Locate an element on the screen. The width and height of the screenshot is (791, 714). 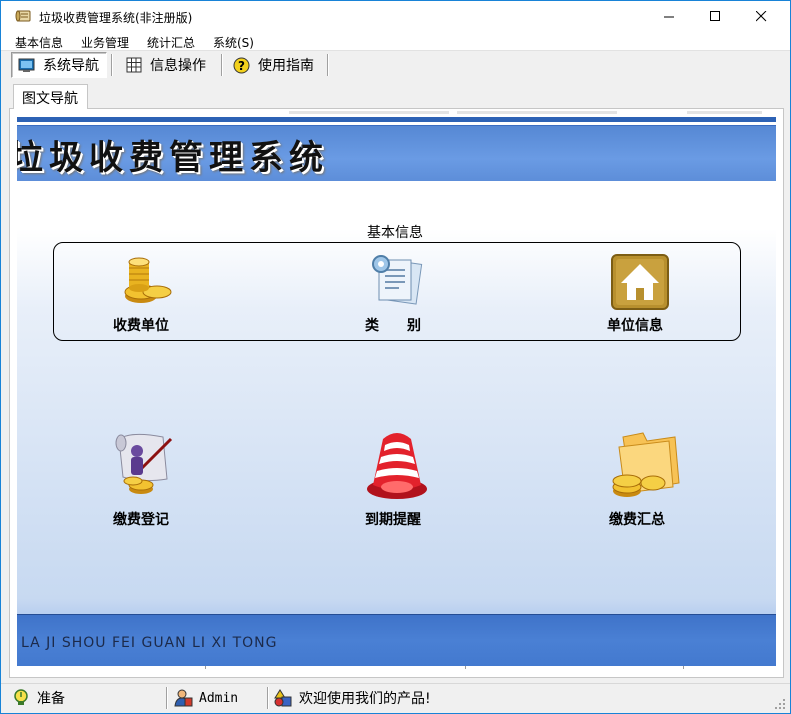
info-operation-label: 信息操作 is located at coordinates (178, 66).